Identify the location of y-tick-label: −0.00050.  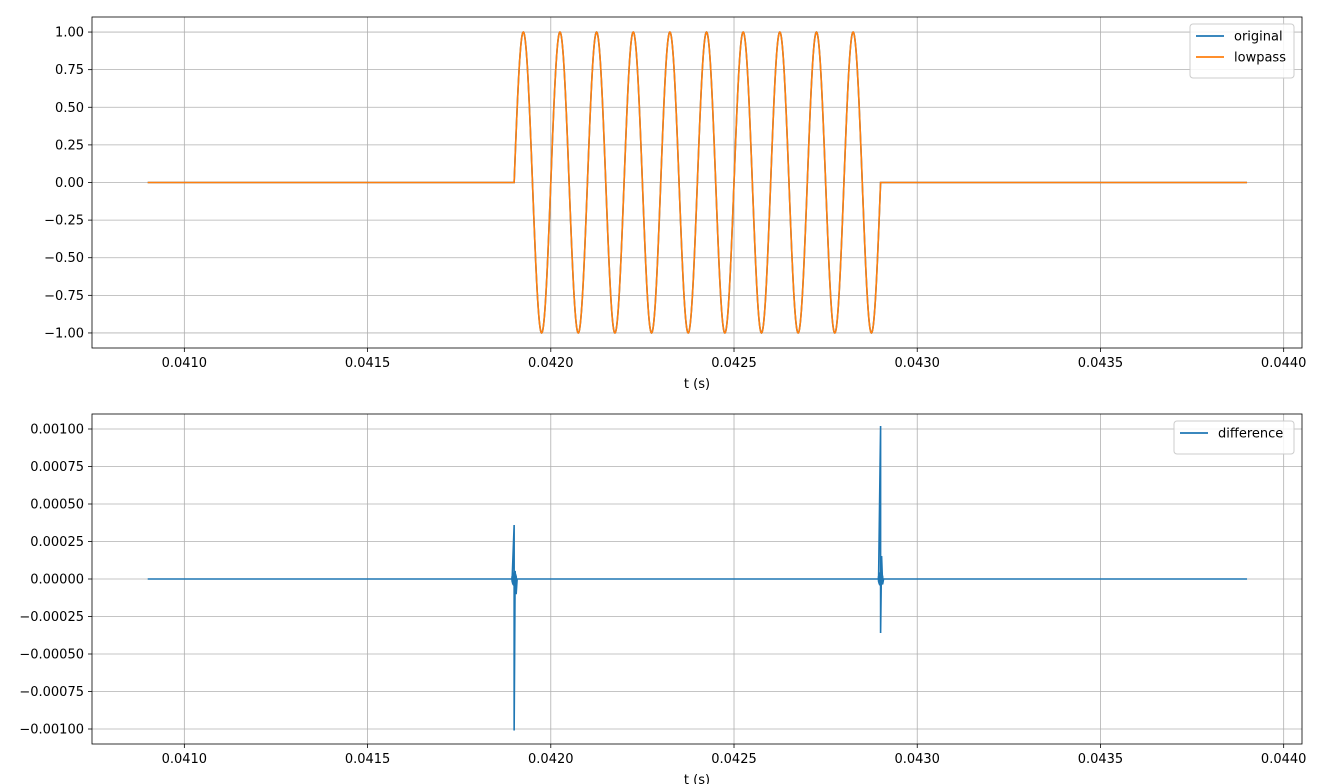
(51, 655).